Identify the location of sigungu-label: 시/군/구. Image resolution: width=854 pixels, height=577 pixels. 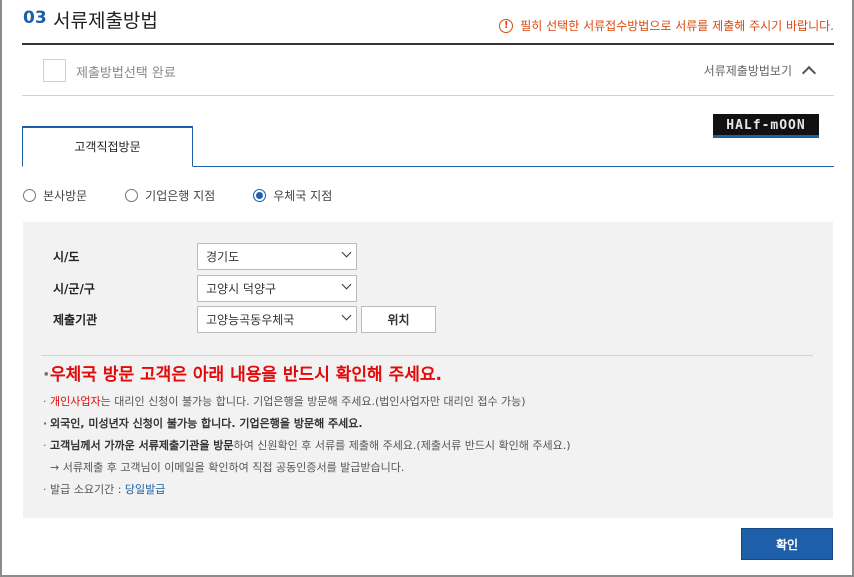
(74, 289).